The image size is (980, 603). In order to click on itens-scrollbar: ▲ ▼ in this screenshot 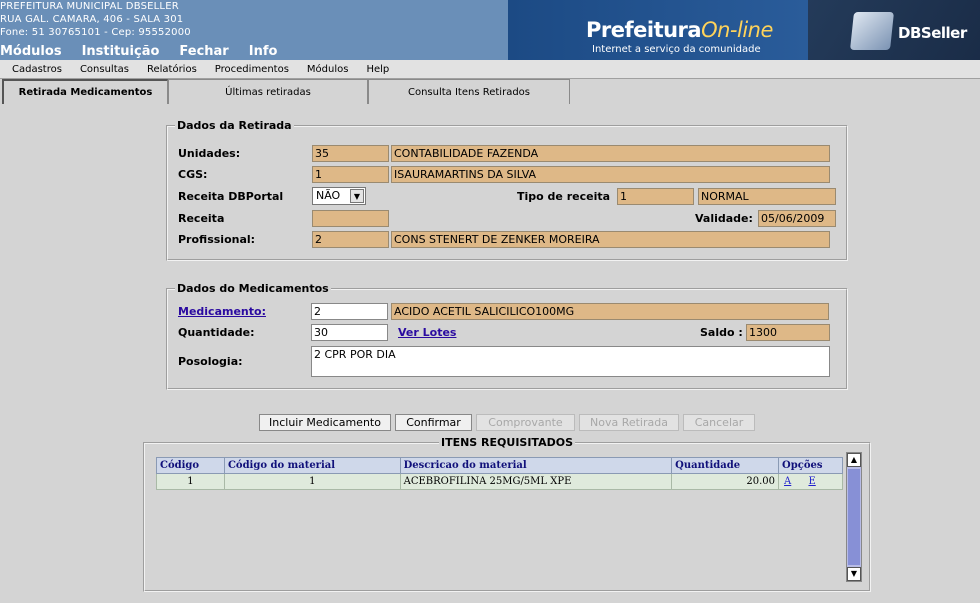, I will do `click(854, 517)`.